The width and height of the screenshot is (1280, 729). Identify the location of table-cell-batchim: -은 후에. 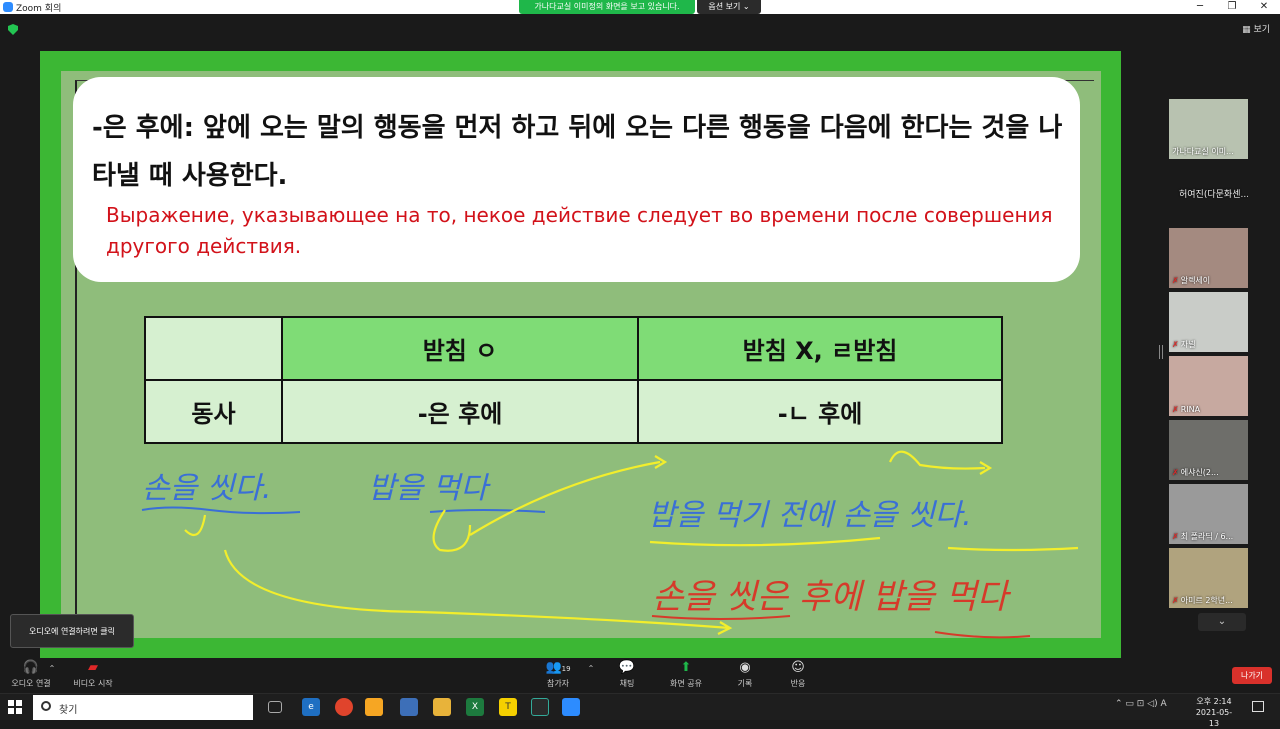
(460, 411).